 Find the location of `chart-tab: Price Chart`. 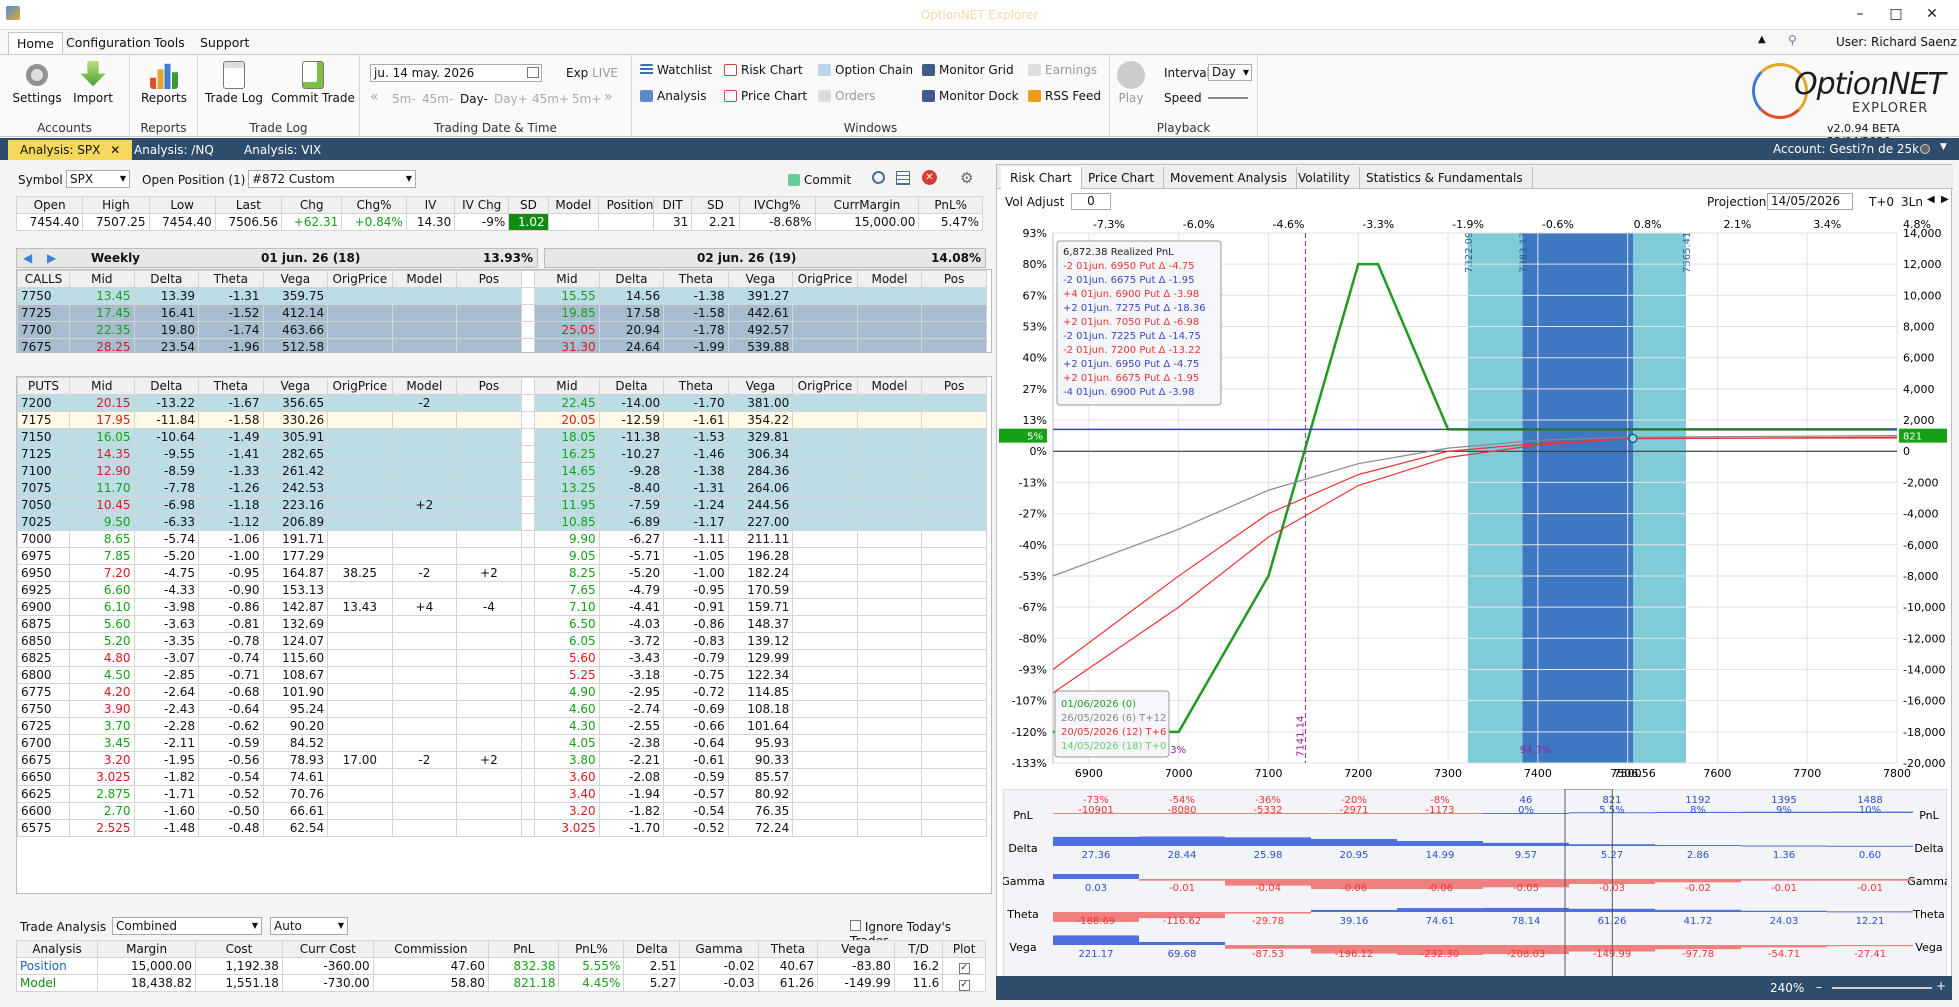

chart-tab: Price Chart is located at coordinates (1122, 178).